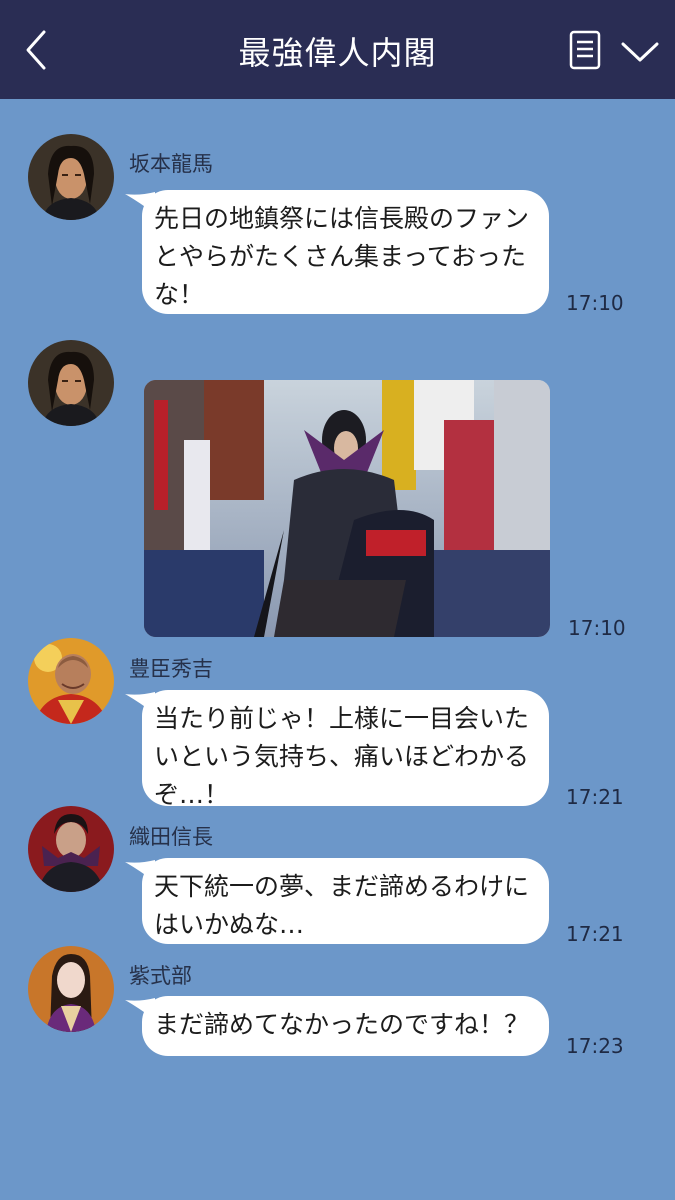  I want to click on photo-nobunaga-parade, so click(347, 508).